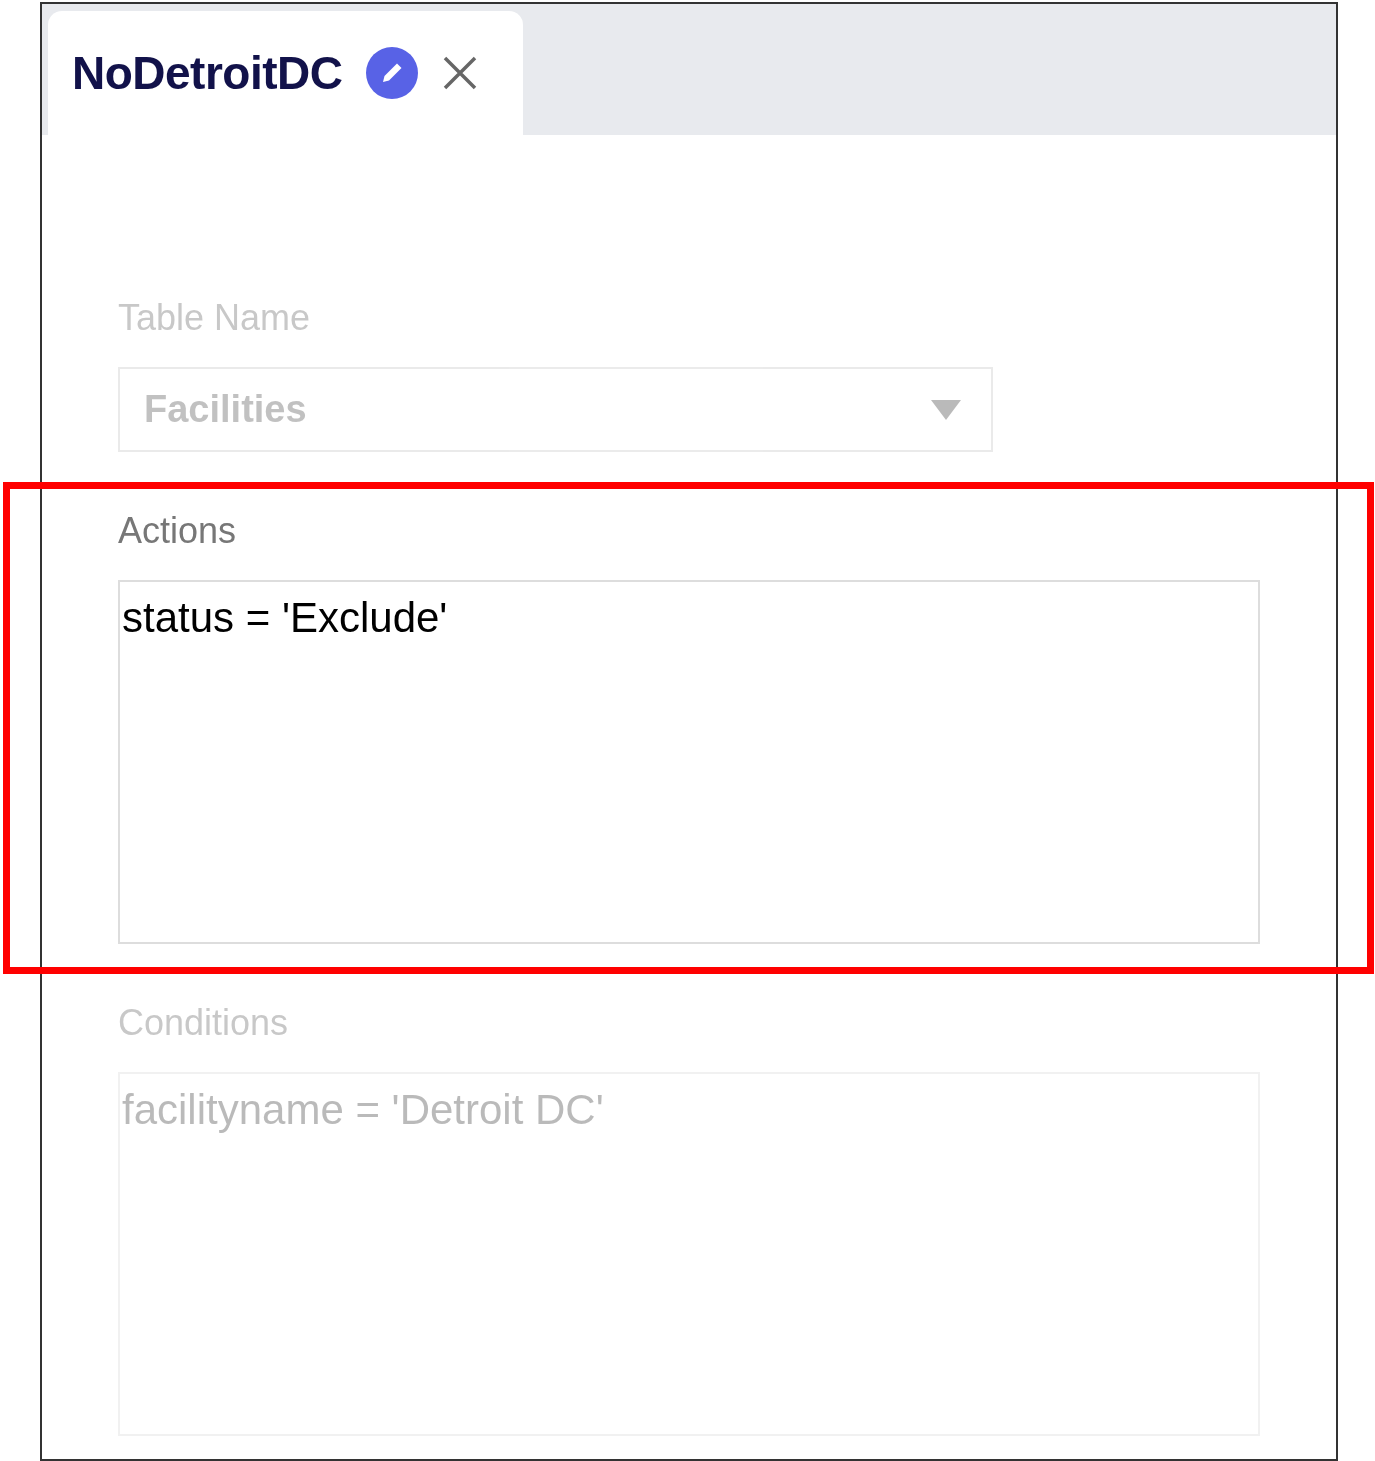 The height and width of the screenshot is (1461, 1375). I want to click on tab: NoDetroitDC, so click(285, 73).